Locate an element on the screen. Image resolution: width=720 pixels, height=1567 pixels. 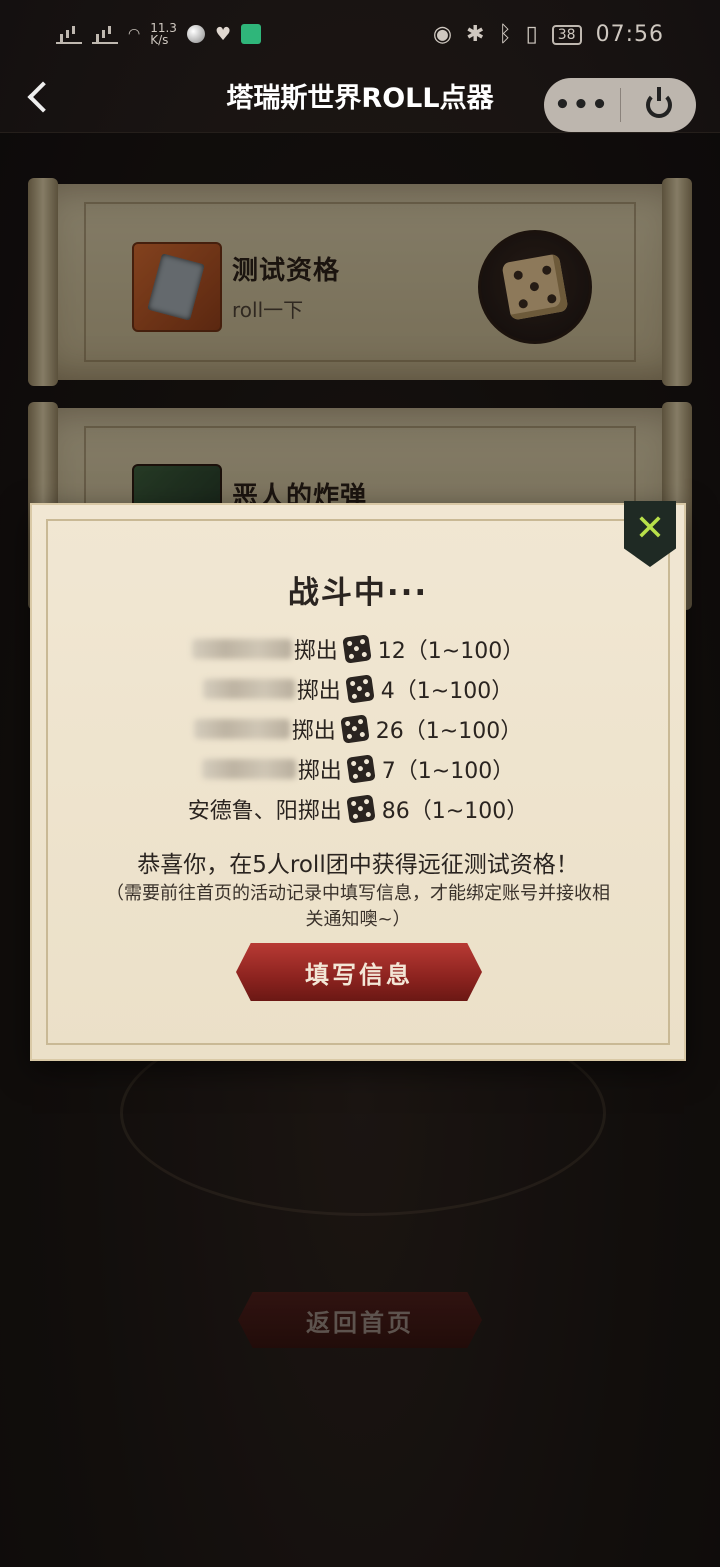
roll-row: 掷出 4（1~100） is located at coordinates (358, 689).